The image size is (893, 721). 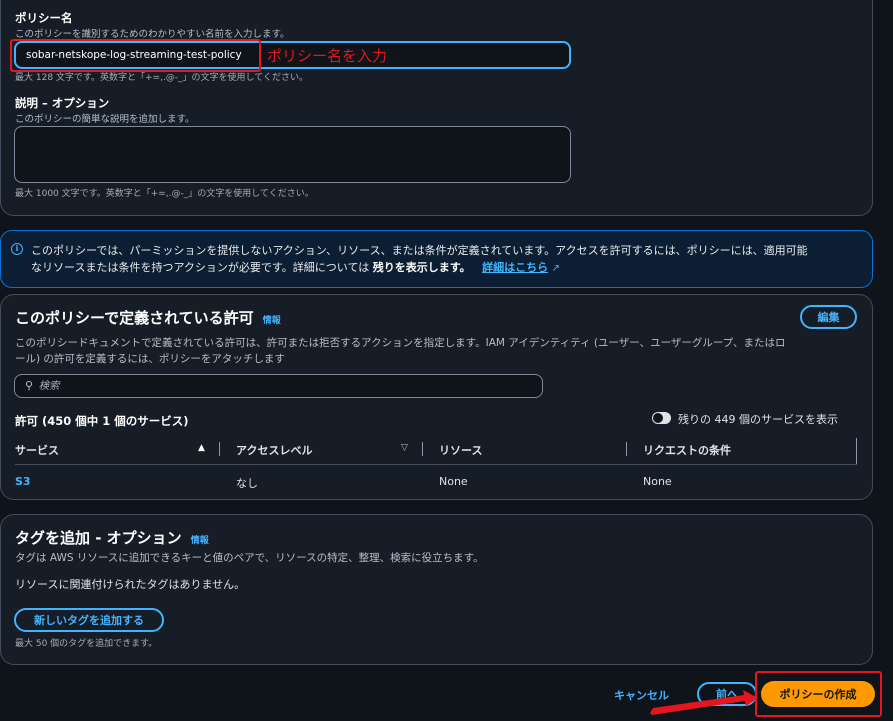 What do you see at coordinates (460, 450) in the screenshot?
I see `column-resource: リソース` at bounding box center [460, 450].